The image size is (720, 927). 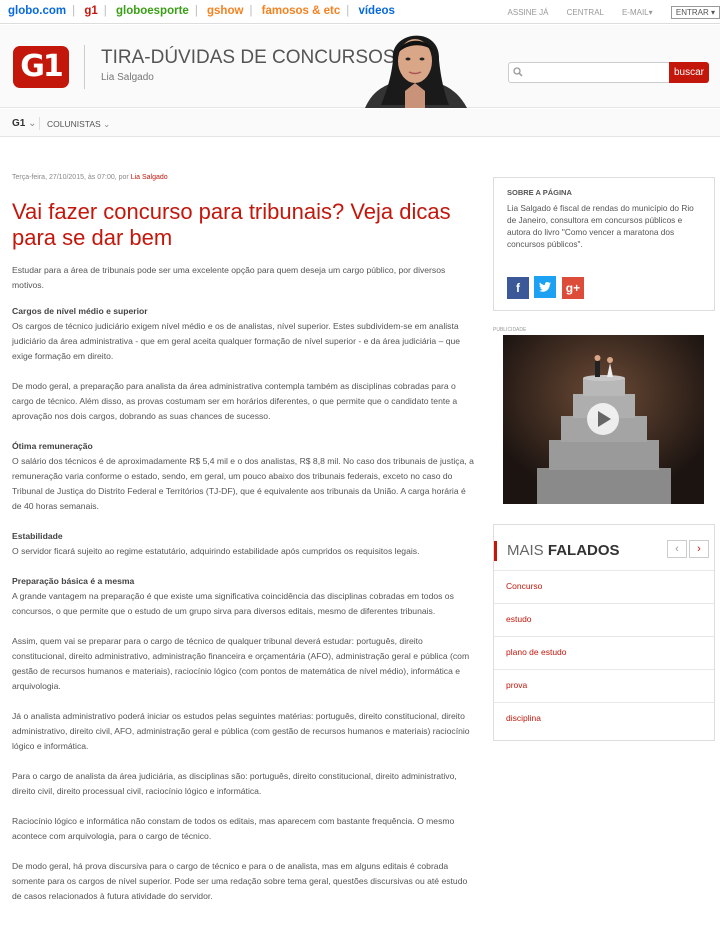 What do you see at coordinates (225, 11) in the screenshot?
I see `link-gshow: gshow` at bounding box center [225, 11].